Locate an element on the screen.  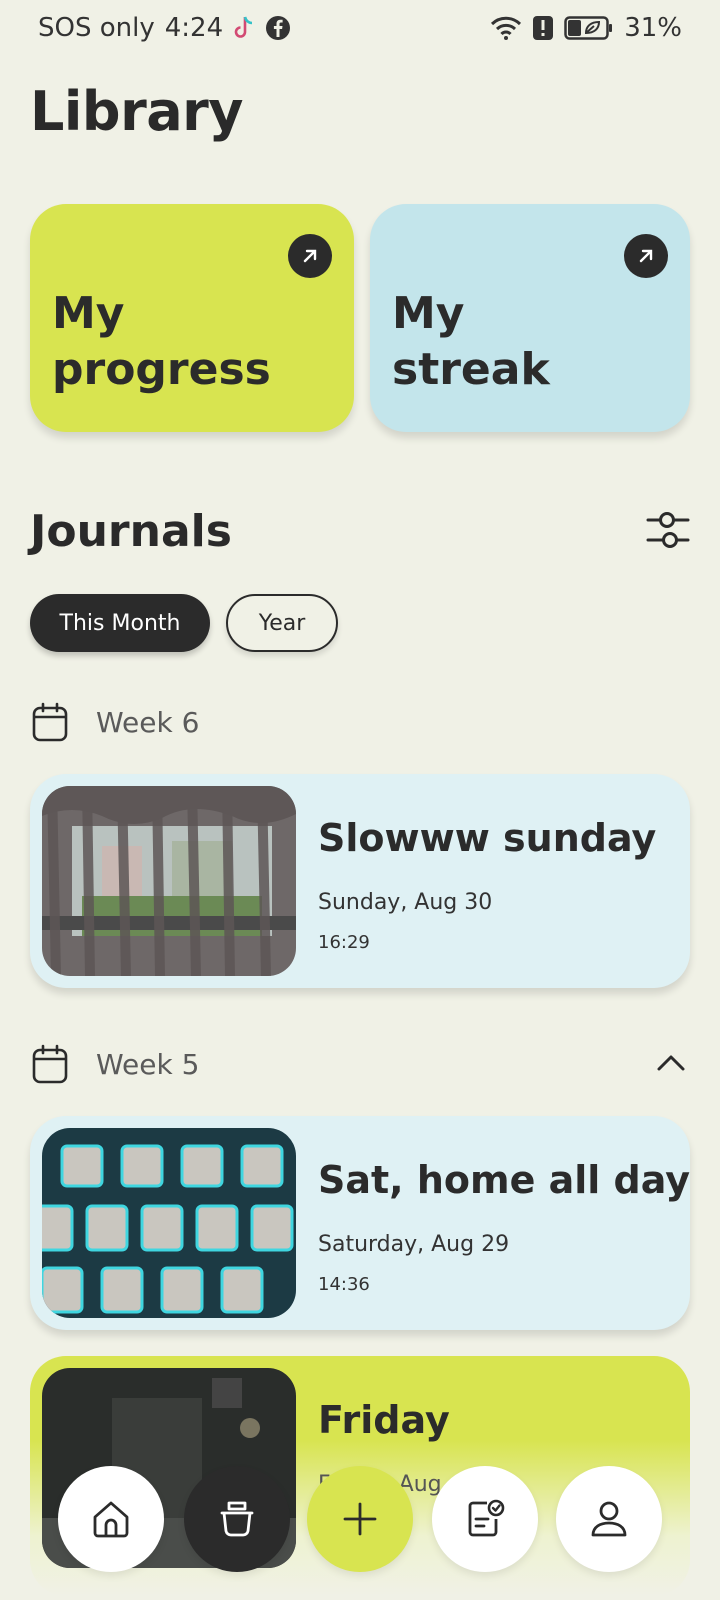
my-progress-label: My progress is located at coordinates (161, 341).